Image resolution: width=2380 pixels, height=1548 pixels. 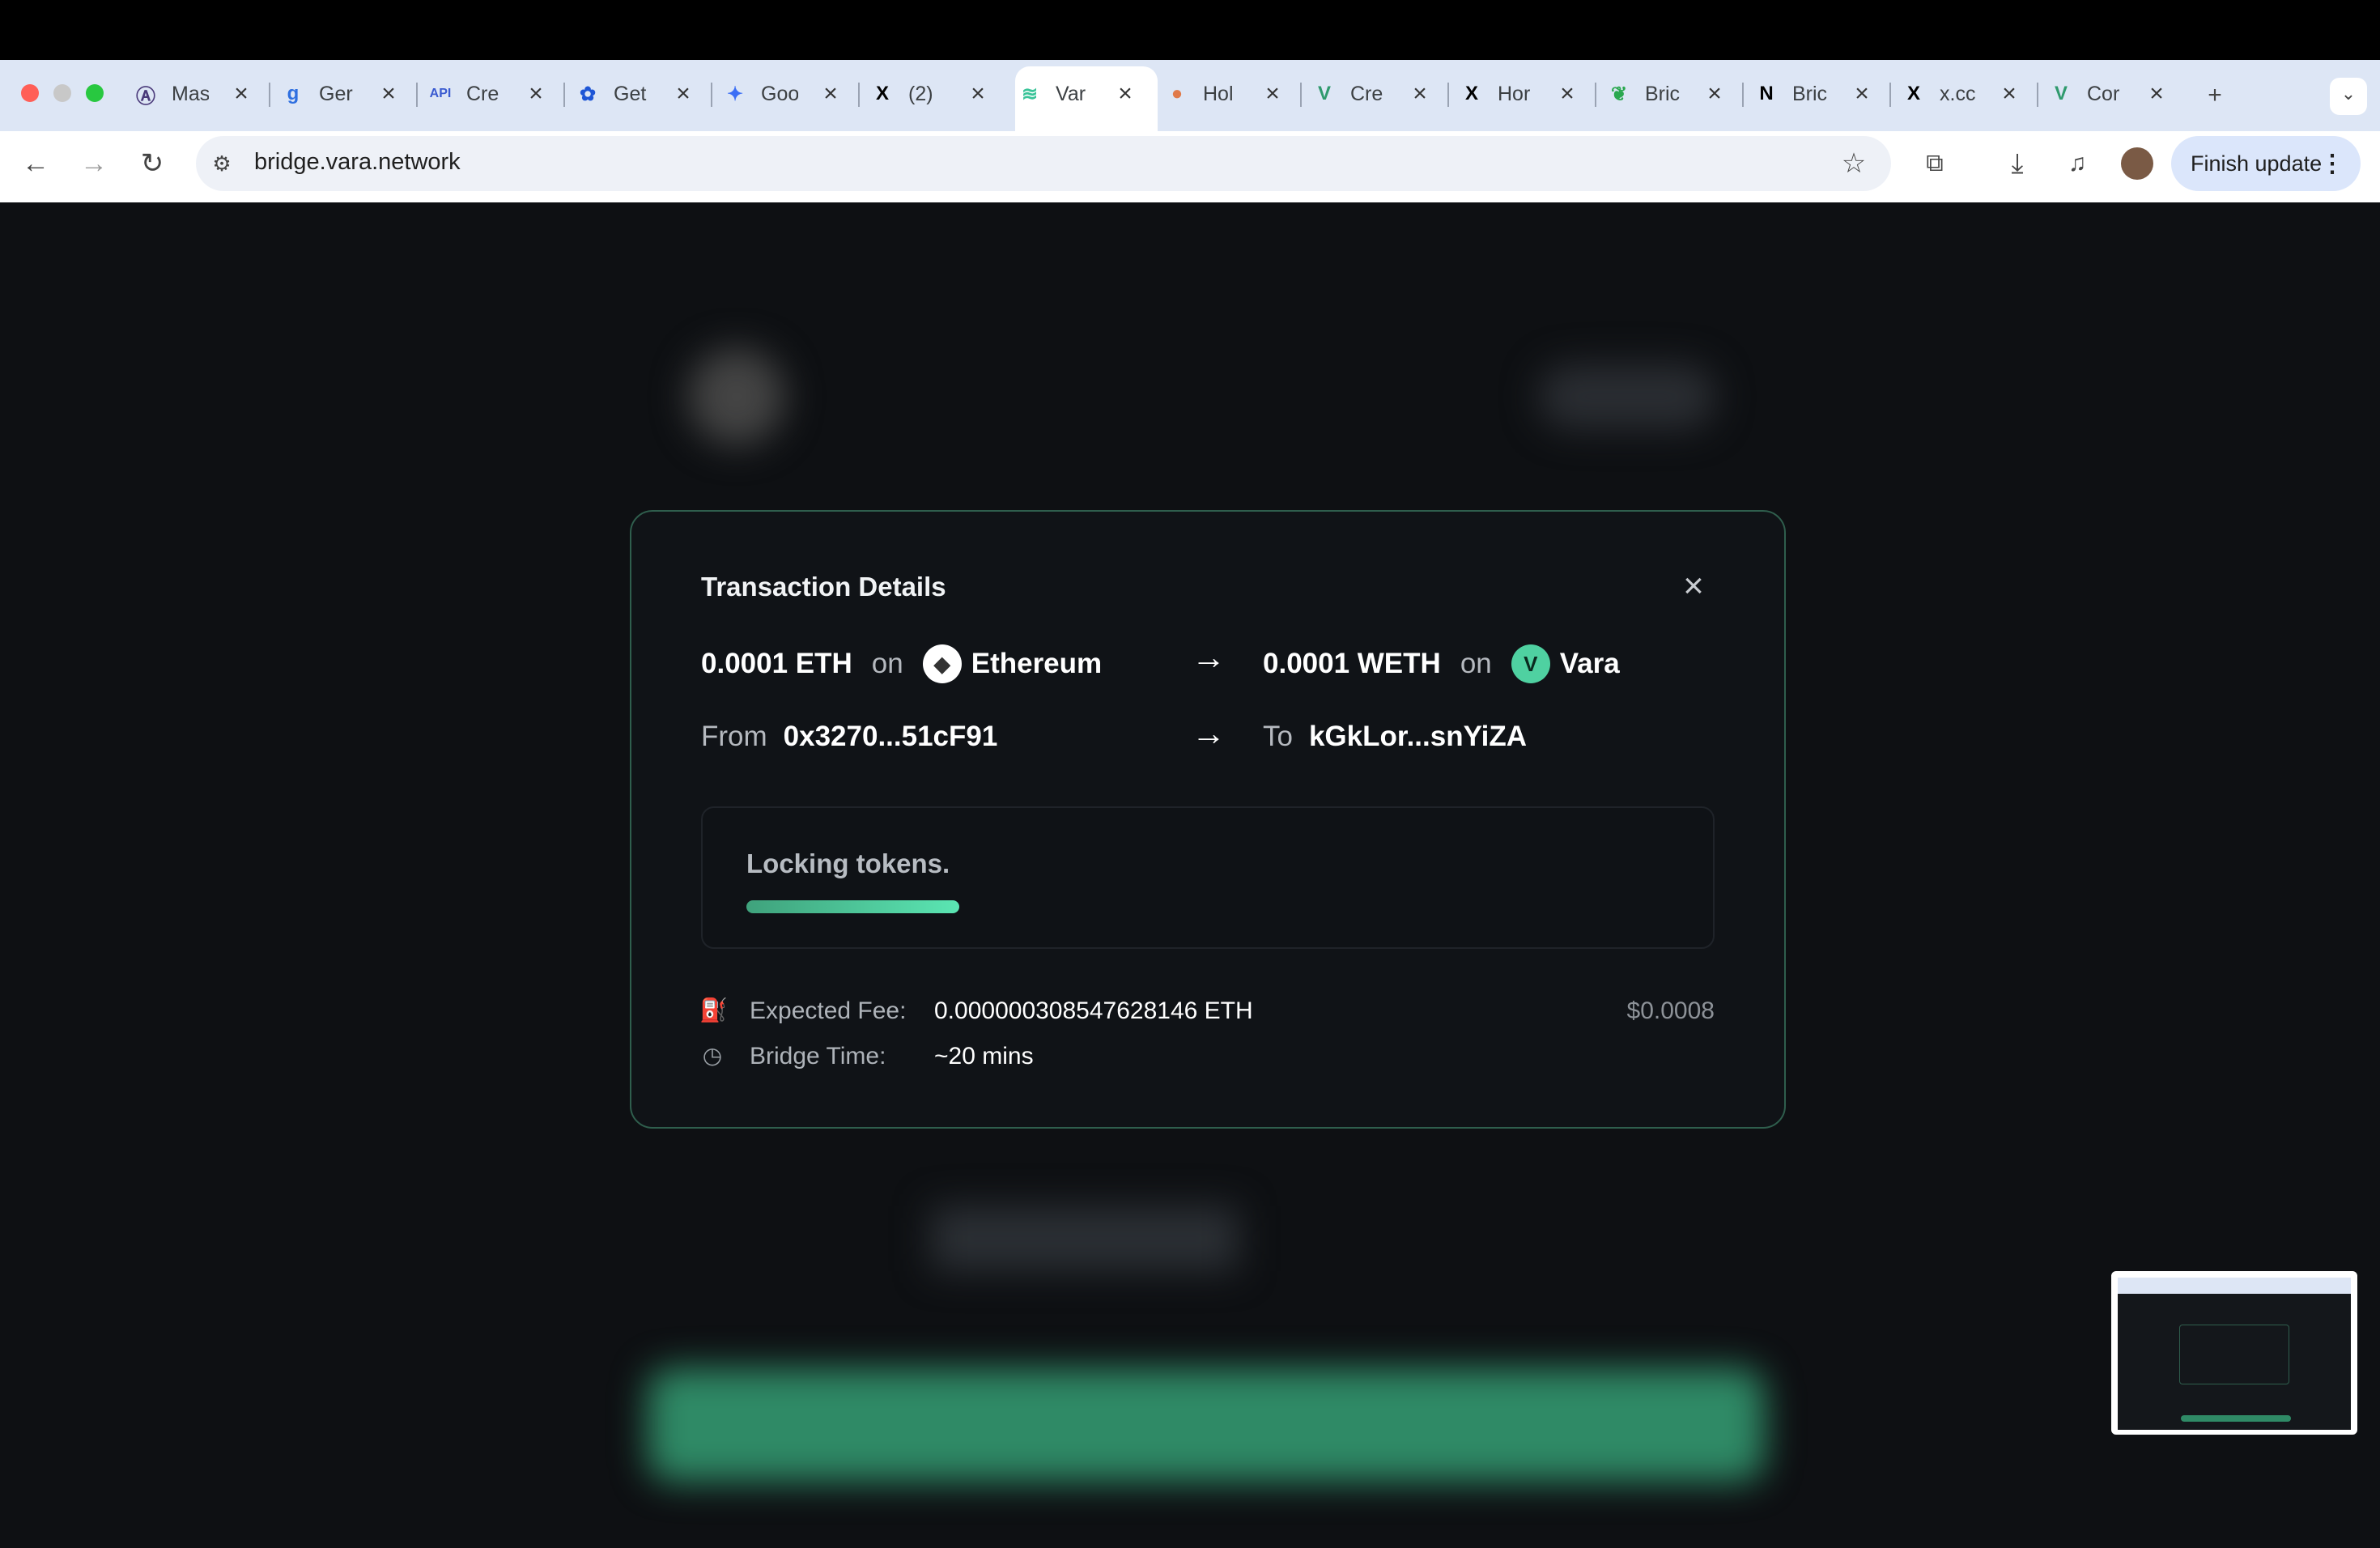 What do you see at coordinates (2137, 164) in the screenshot?
I see `profile-avatar` at bounding box center [2137, 164].